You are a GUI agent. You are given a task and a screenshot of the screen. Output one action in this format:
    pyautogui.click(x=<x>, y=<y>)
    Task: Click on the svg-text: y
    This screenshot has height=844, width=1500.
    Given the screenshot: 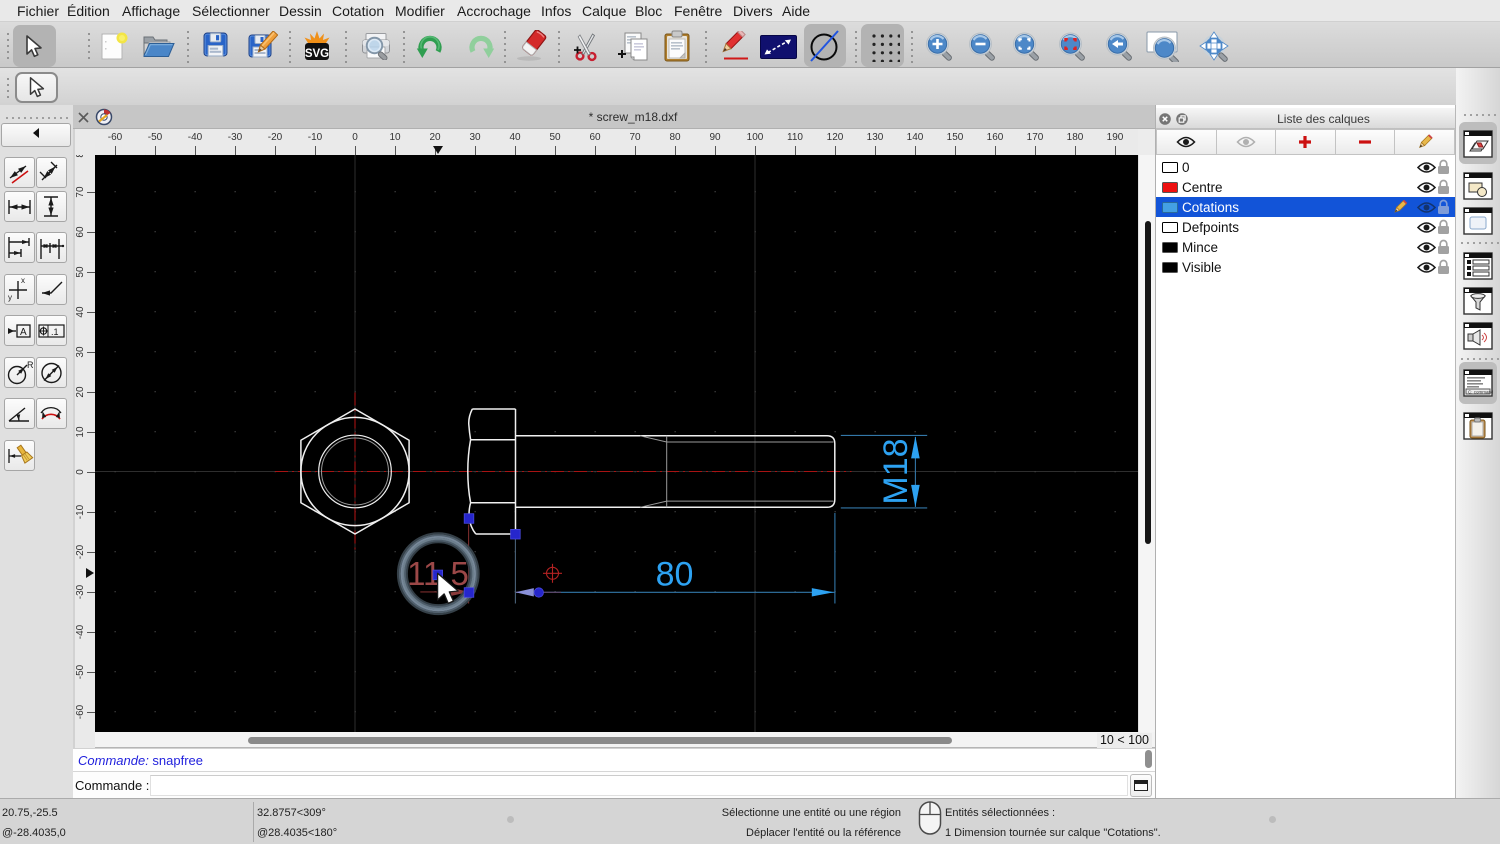 What is the action you would take?
    pyautogui.click(x=10, y=297)
    